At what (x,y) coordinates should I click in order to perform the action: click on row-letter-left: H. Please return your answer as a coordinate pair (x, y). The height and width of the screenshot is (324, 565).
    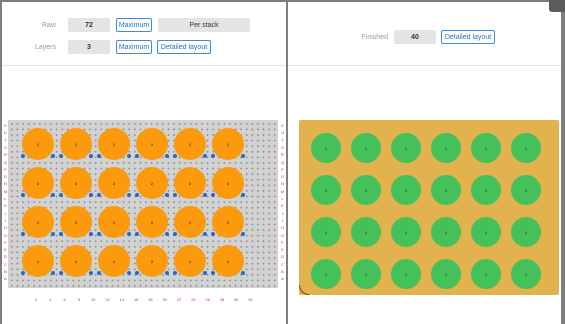
    Looking at the image, I should click on (5, 228).